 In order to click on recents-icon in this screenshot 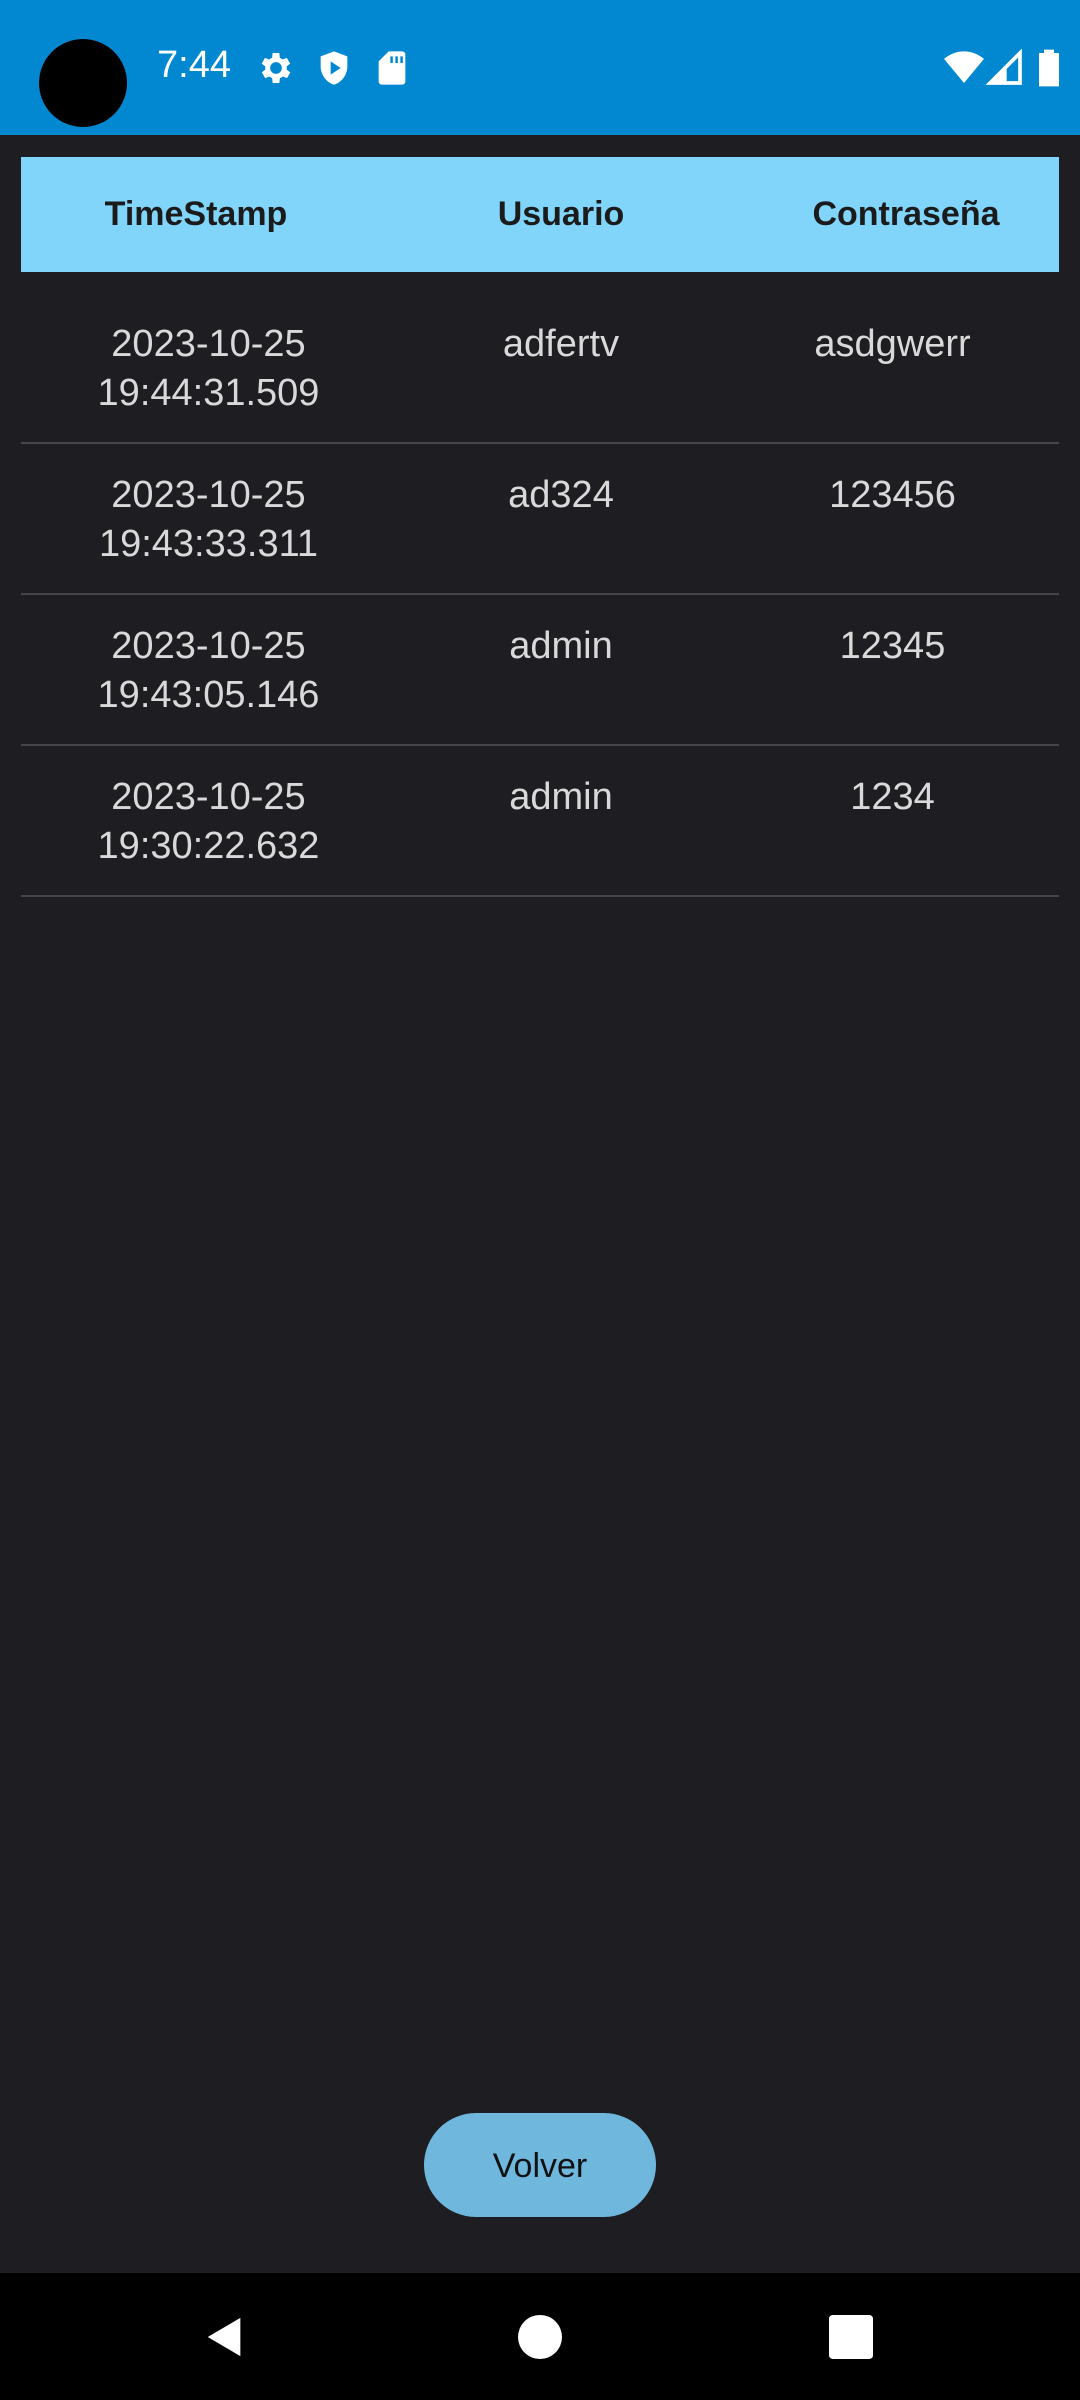, I will do `click(851, 2337)`.